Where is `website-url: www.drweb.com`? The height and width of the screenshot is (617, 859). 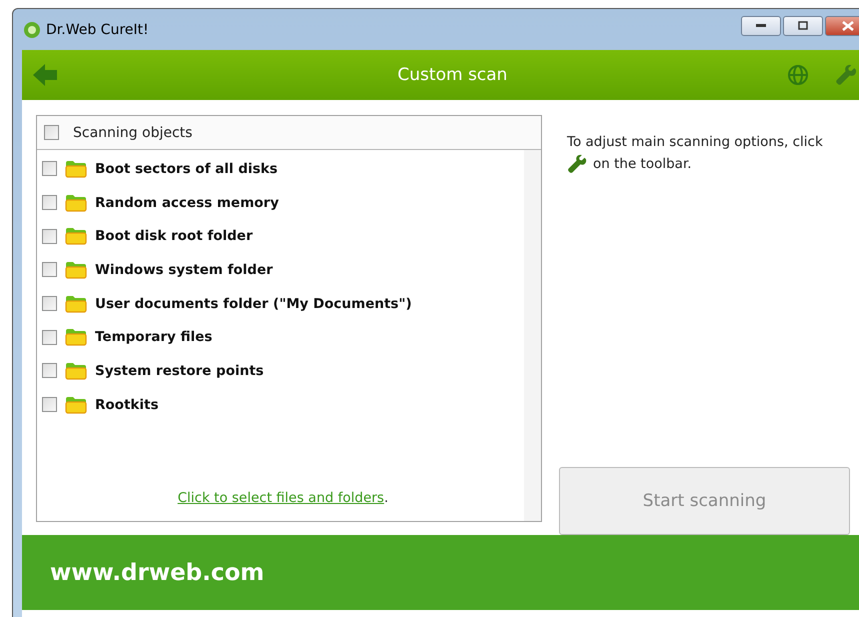 website-url: www.drweb.com is located at coordinates (157, 573).